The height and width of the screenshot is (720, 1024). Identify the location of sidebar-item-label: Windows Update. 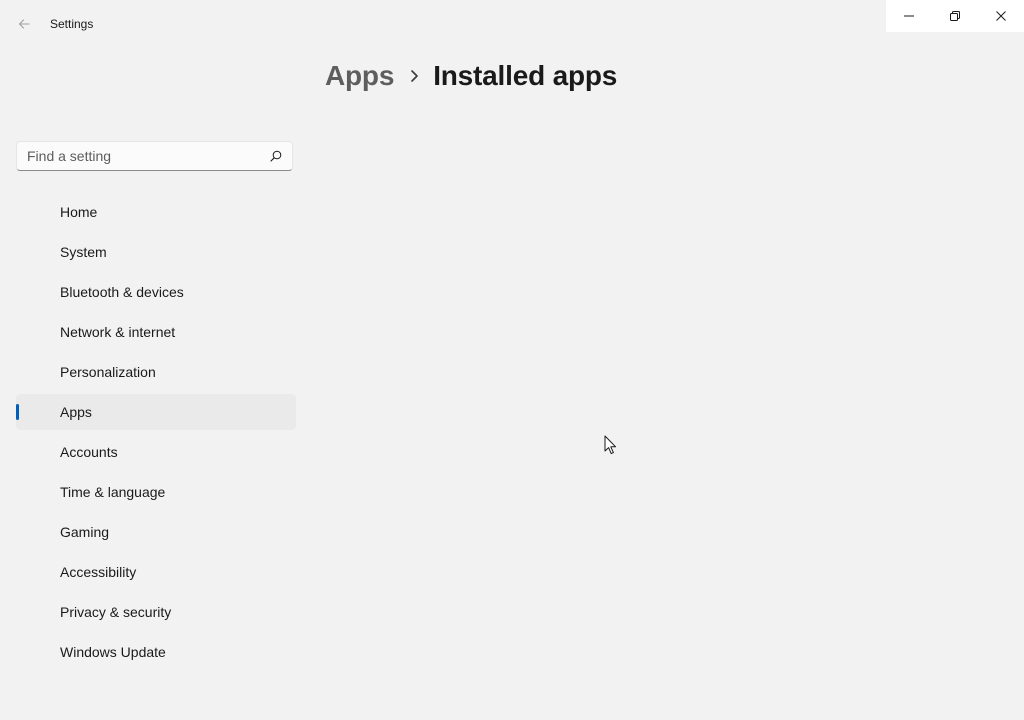
(113, 652).